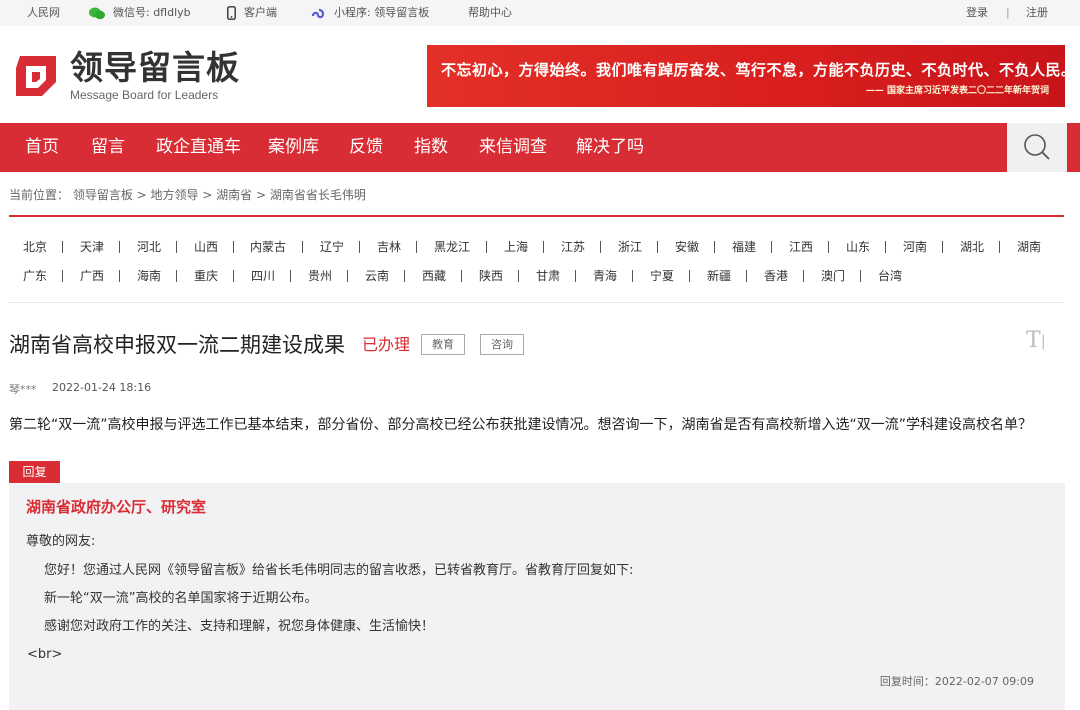 Image resolution: width=1080 pixels, height=710 pixels. What do you see at coordinates (102, 387) in the screenshot?
I see `message-time: 2022-01-24 18:16` at bounding box center [102, 387].